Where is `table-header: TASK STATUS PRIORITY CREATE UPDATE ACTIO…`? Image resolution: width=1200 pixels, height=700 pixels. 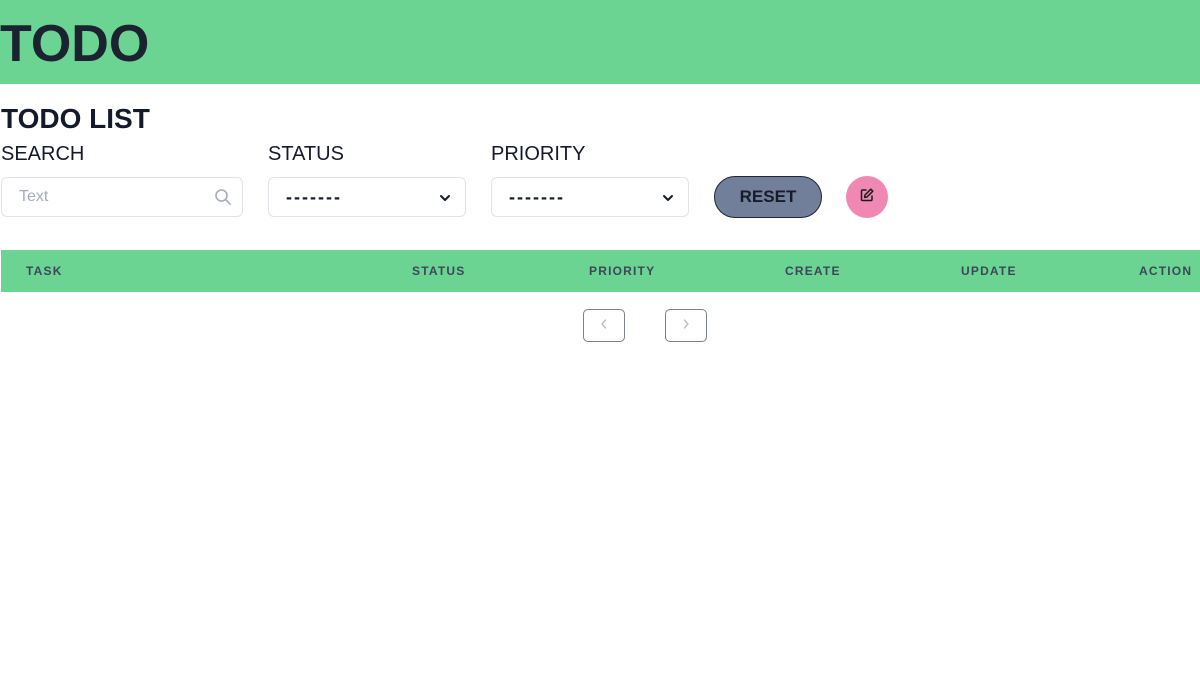 table-header: TASK STATUS PRIORITY CREATE UPDATE ACTIO… is located at coordinates (600, 271).